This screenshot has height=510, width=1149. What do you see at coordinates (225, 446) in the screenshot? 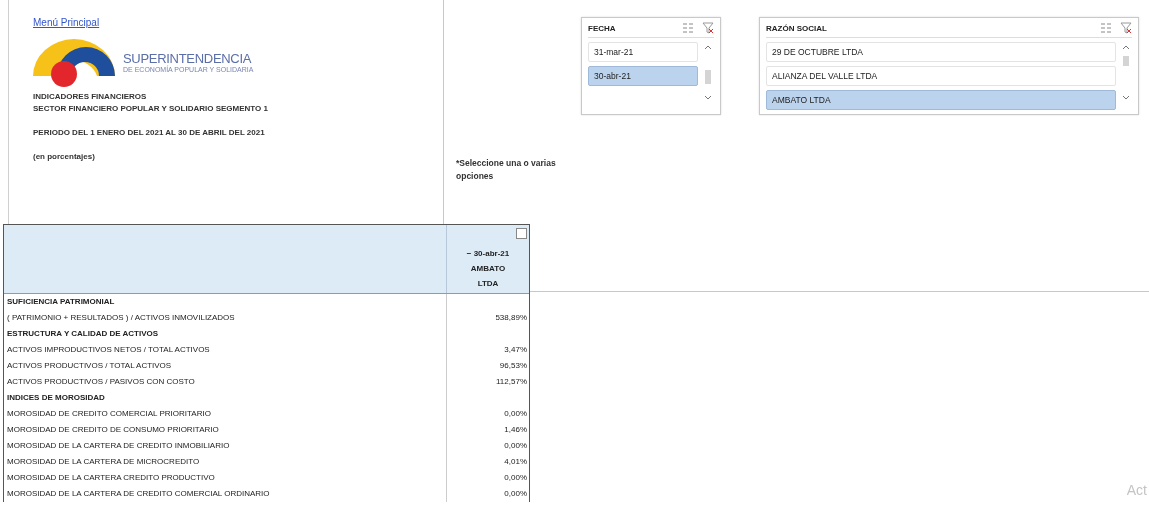
I see `indicator-label: MOROSIDAD DE LA CARTERA DE CREDITO INMOBILIARIO` at bounding box center [225, 446].